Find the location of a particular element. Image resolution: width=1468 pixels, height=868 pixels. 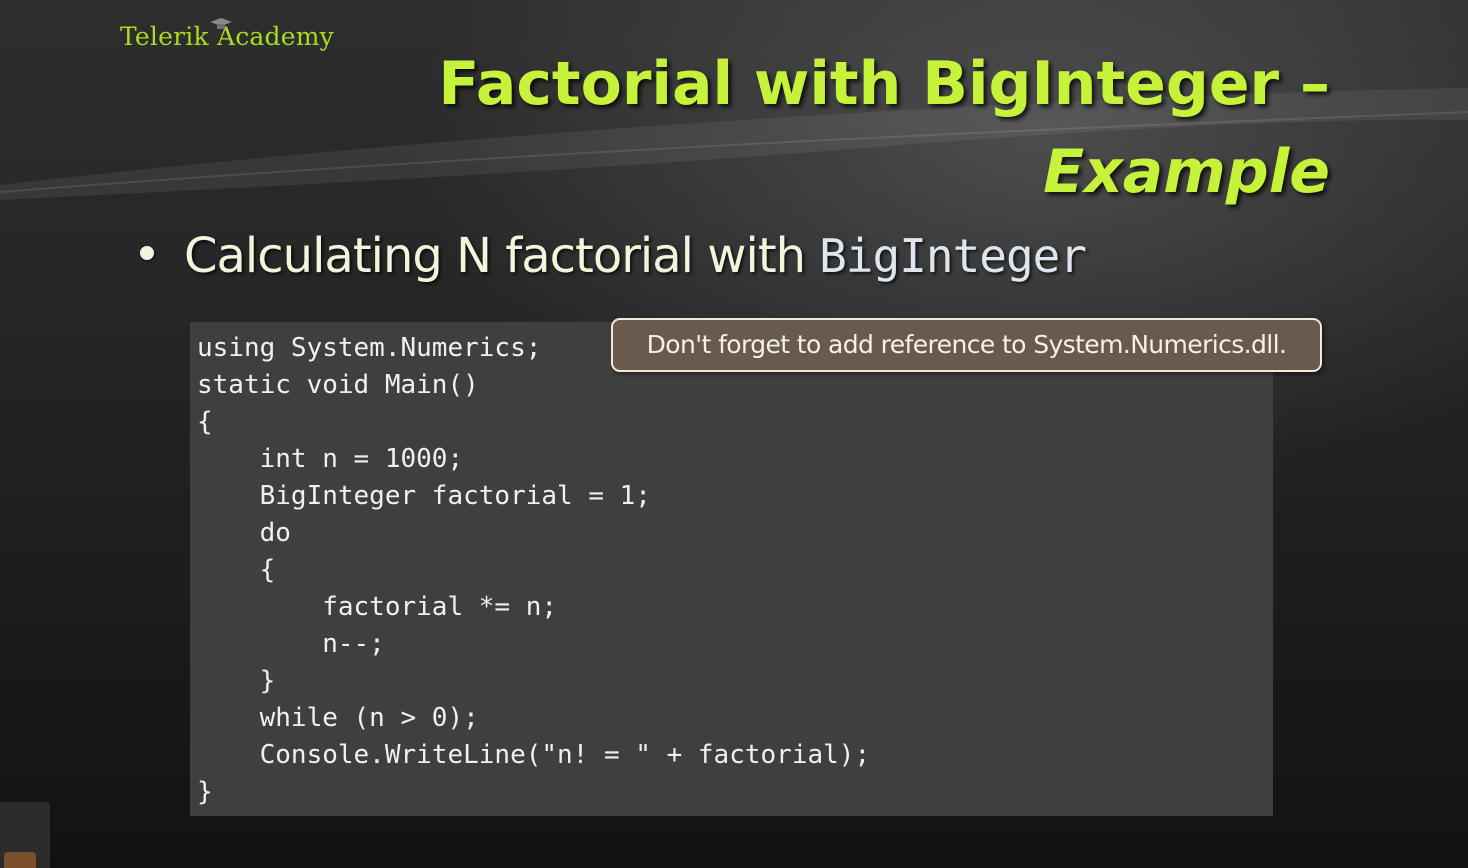

graduation-cap-icon is located at coordinates (221, 23).